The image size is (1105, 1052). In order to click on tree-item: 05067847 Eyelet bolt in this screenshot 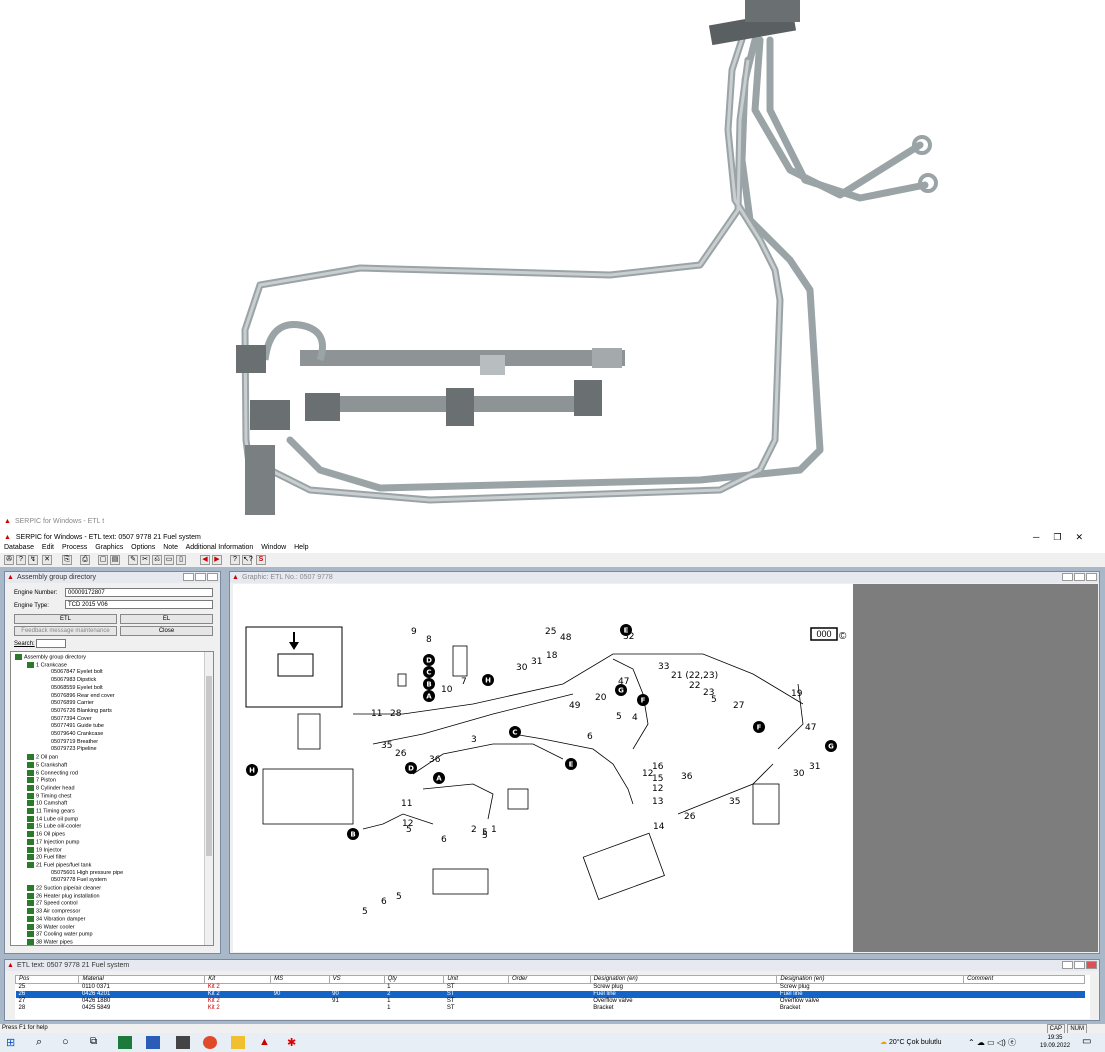, I will do `click(77, 672)`.